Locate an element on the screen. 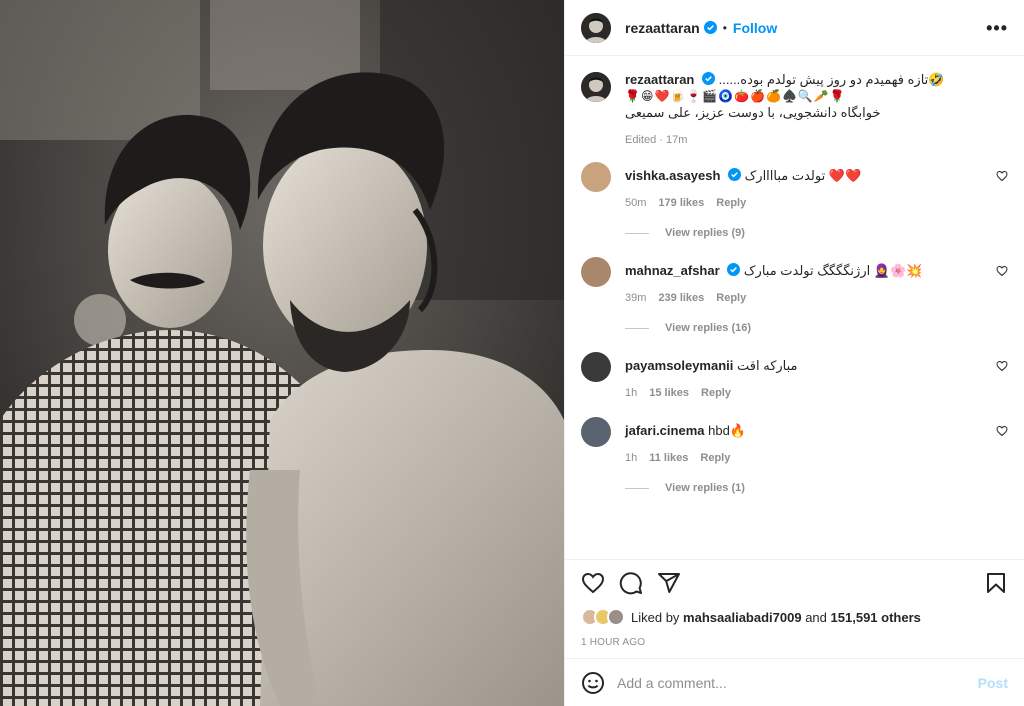  comment-bubble-icon is located at coordinates (631, 583).